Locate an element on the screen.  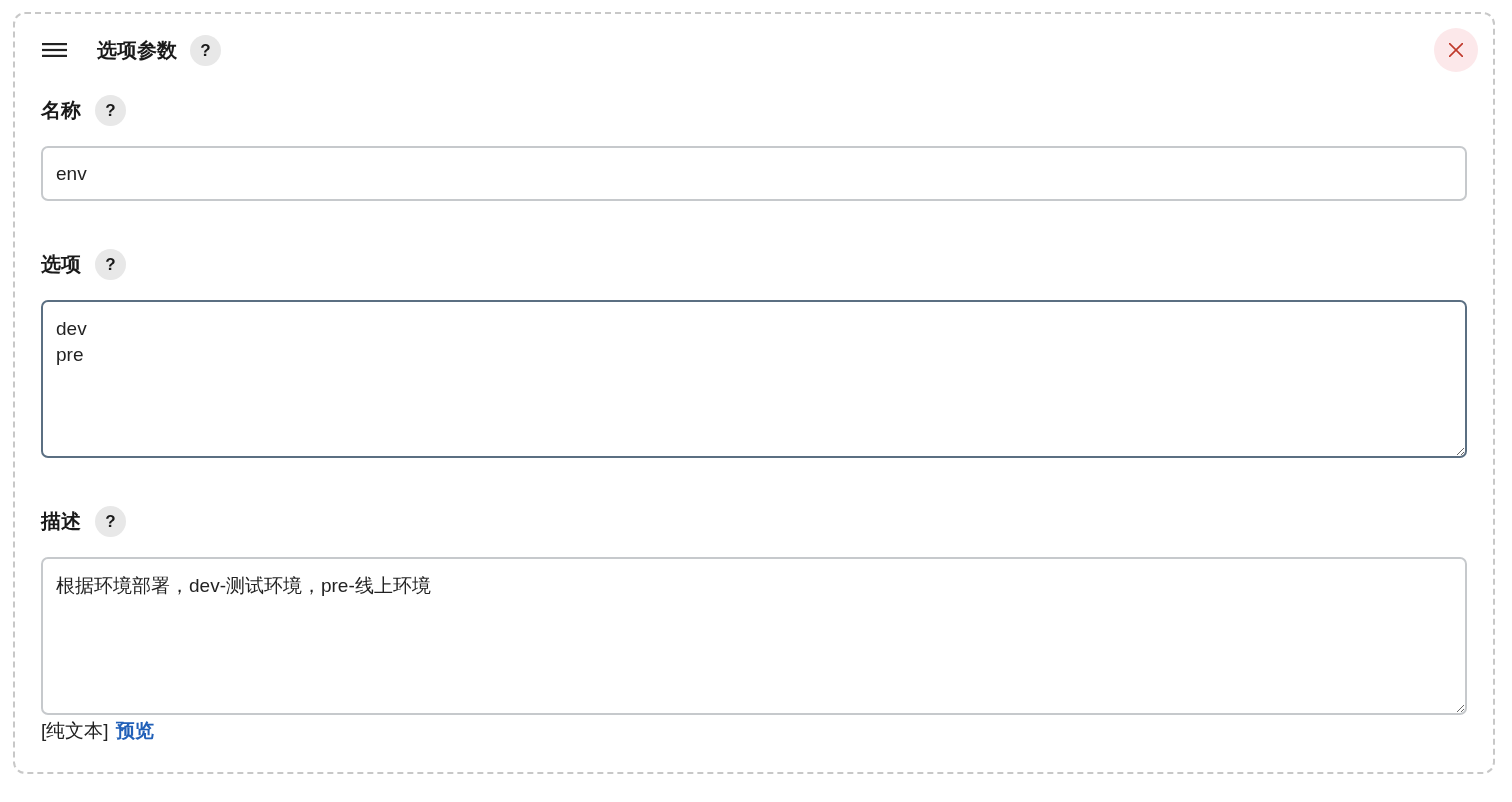
format-mode-text: [纯文本] is located at coordinates (75, 731).